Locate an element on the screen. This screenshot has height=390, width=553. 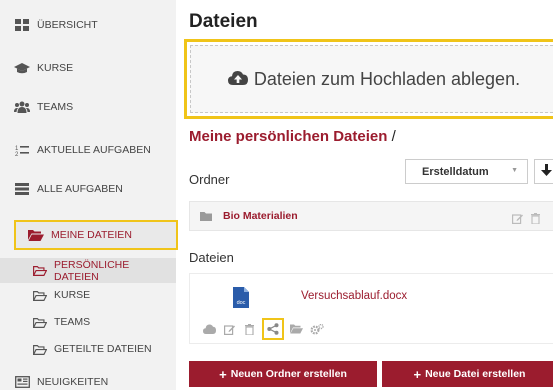
svg-text: 2 is located at coordinates (17, 154).